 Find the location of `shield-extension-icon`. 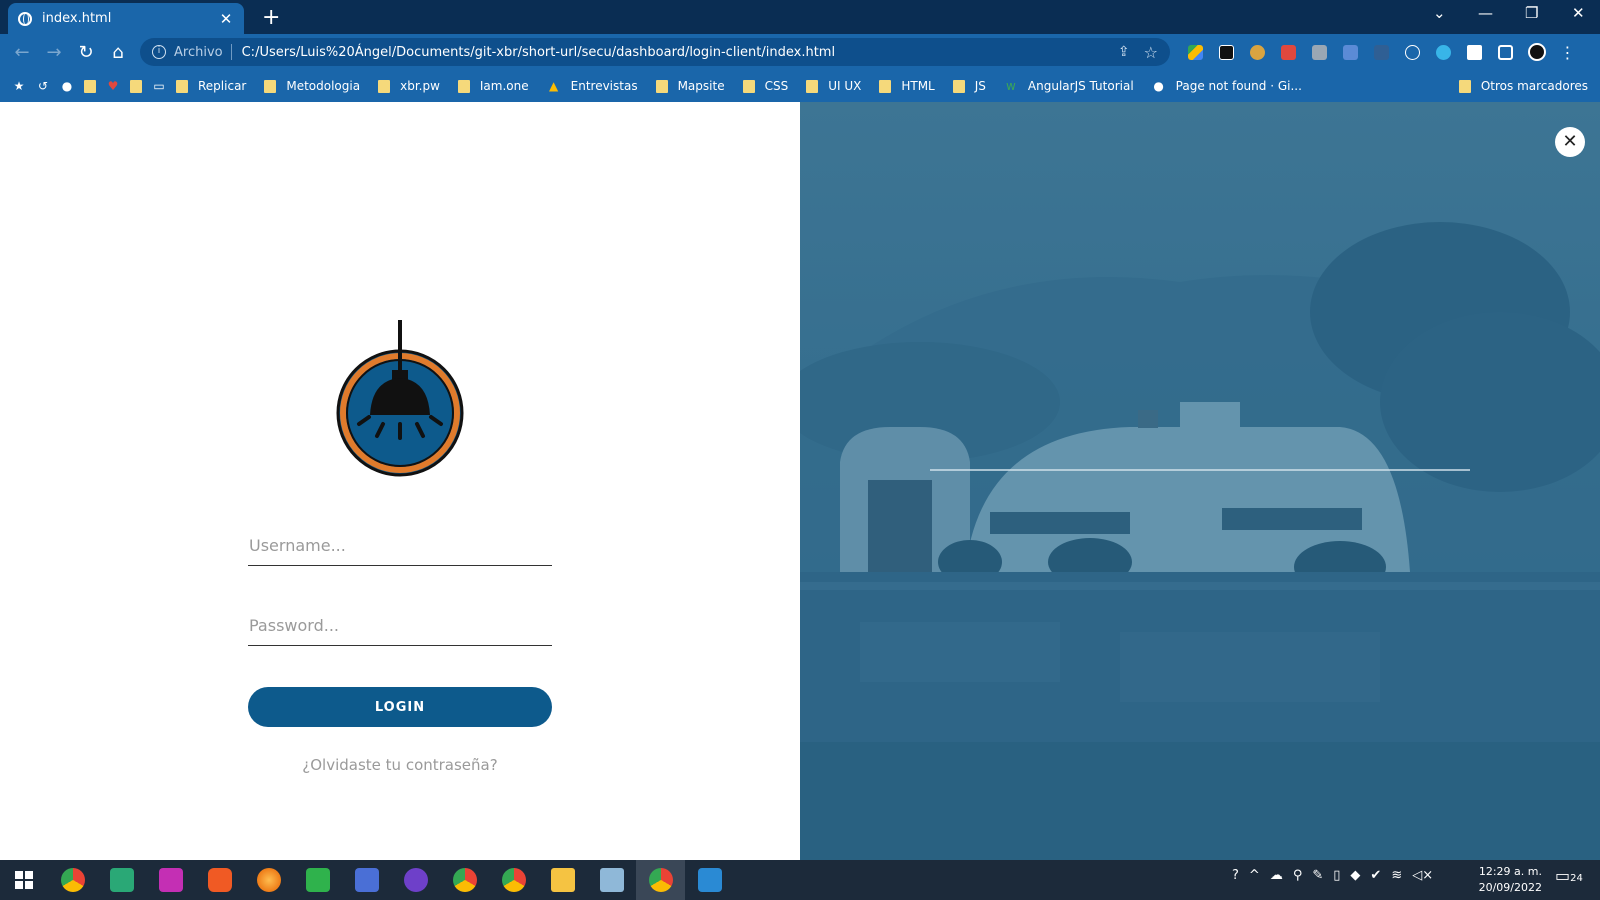

shield-extension-icon is located at coordinates (1319, 52).